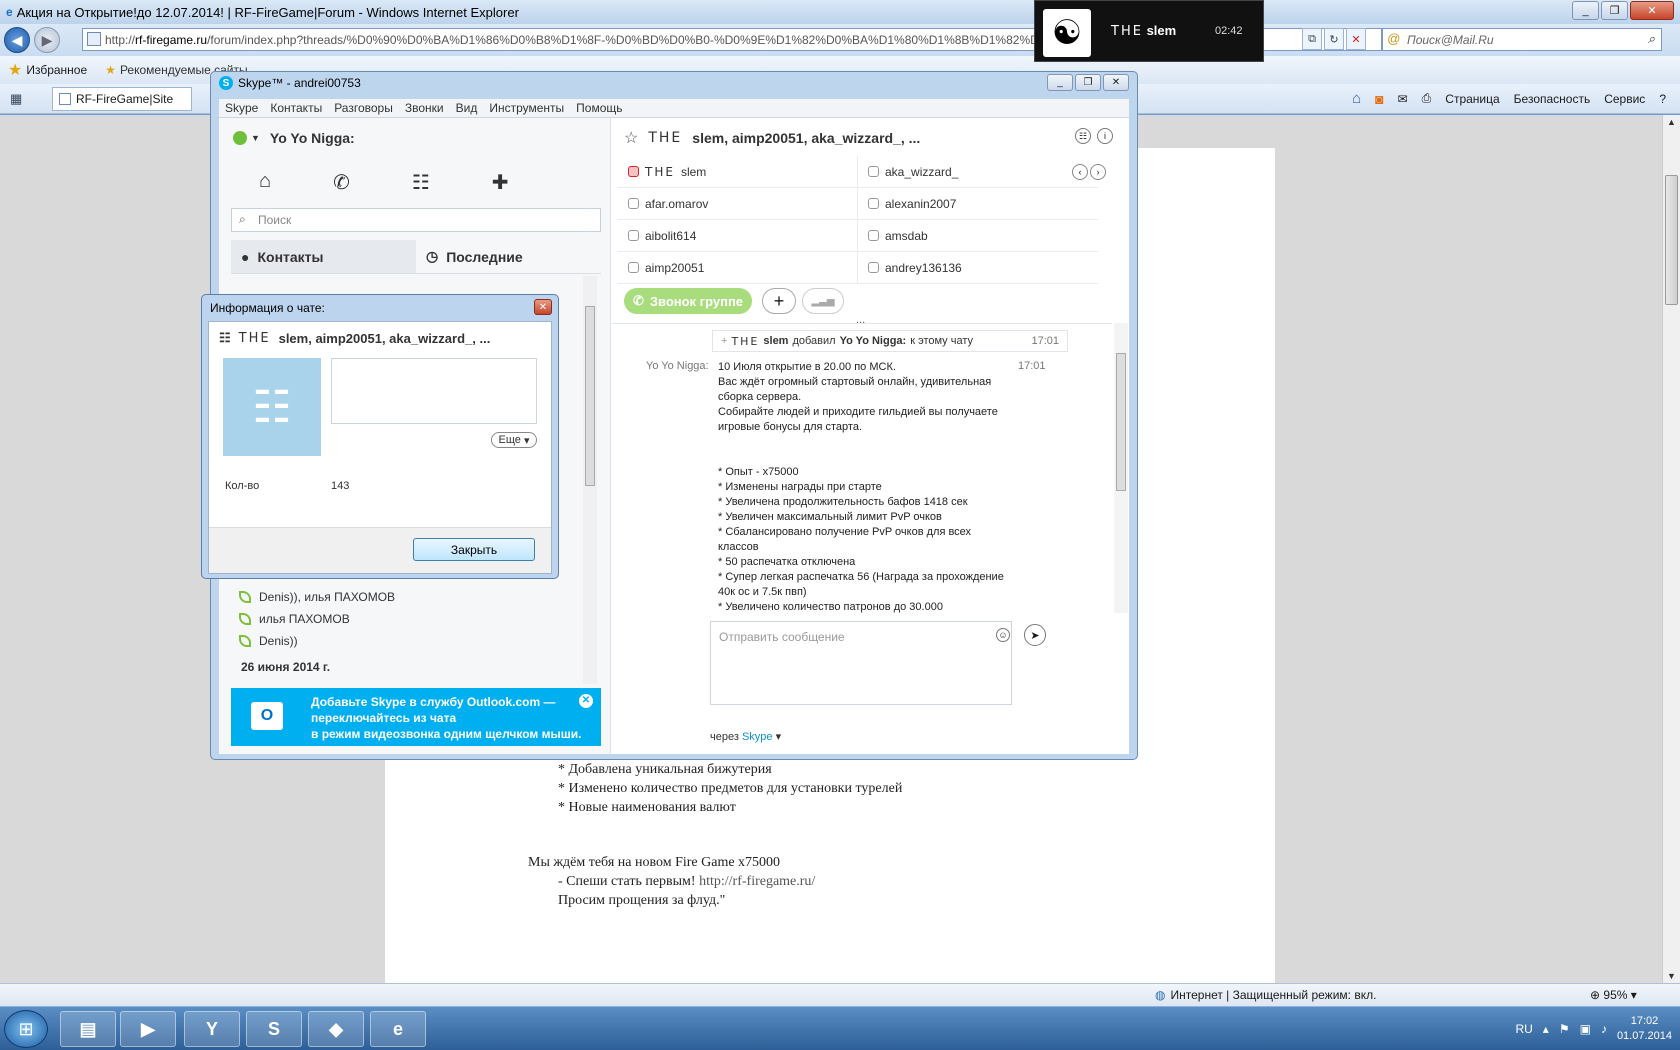 This screenshot has height=1050, width=1680. Describe the element at coordinates (1003, 635) in the screenshot. I see `emoticon-icon: ☺` at that location.